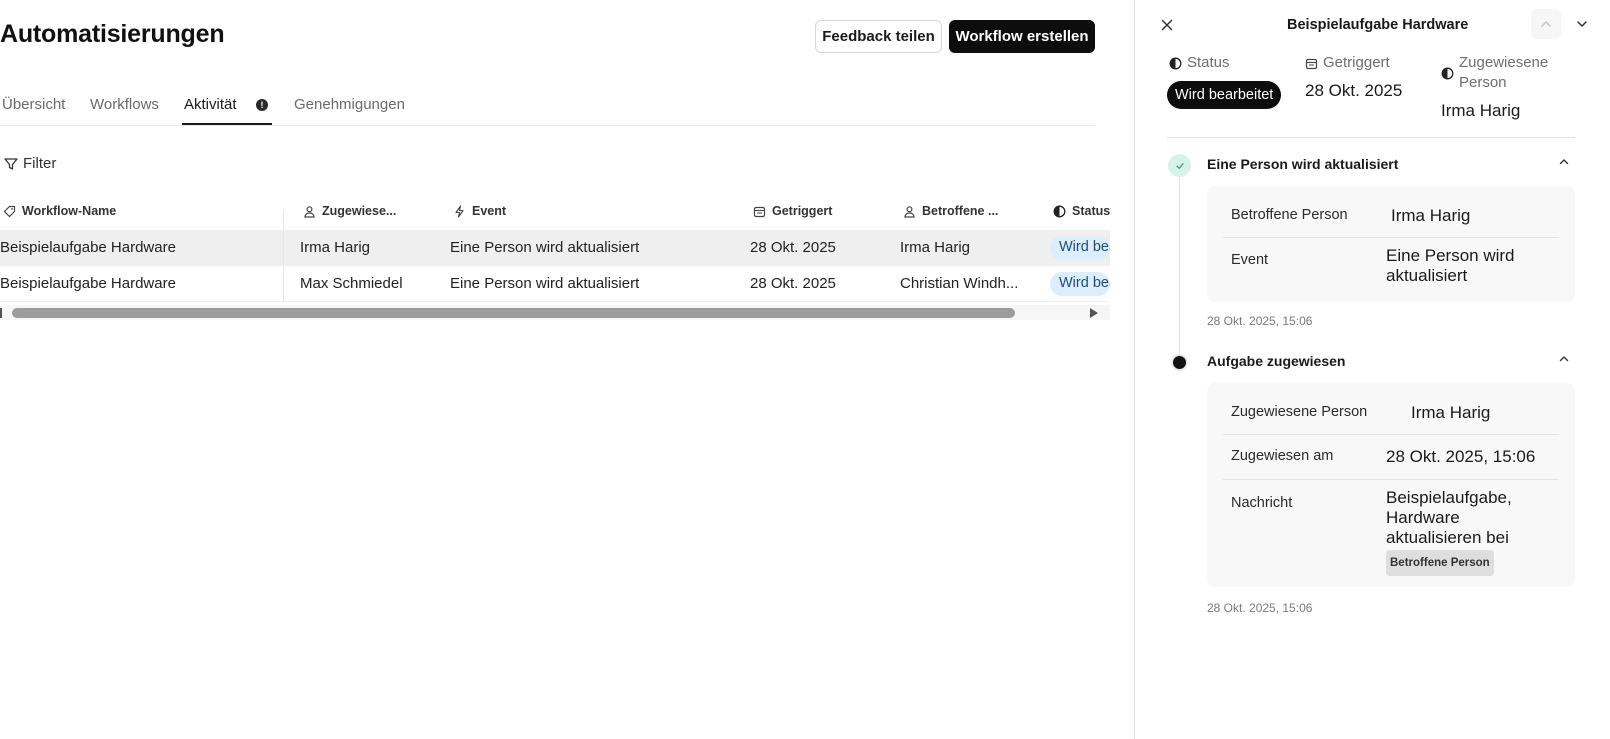  I want to click on cell-affected-person: Irma Harig, so click(935, 247).